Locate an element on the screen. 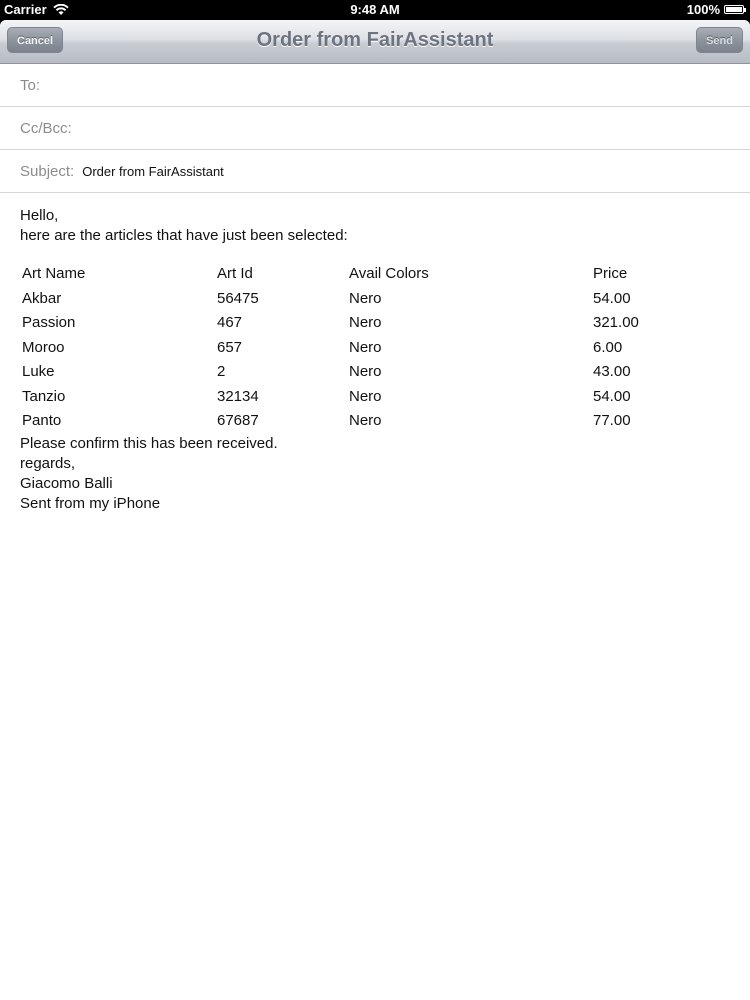 The height and width of the screenshot is (1000, 750). cell-art-name: Akbar is located at coordinates (42, 298).